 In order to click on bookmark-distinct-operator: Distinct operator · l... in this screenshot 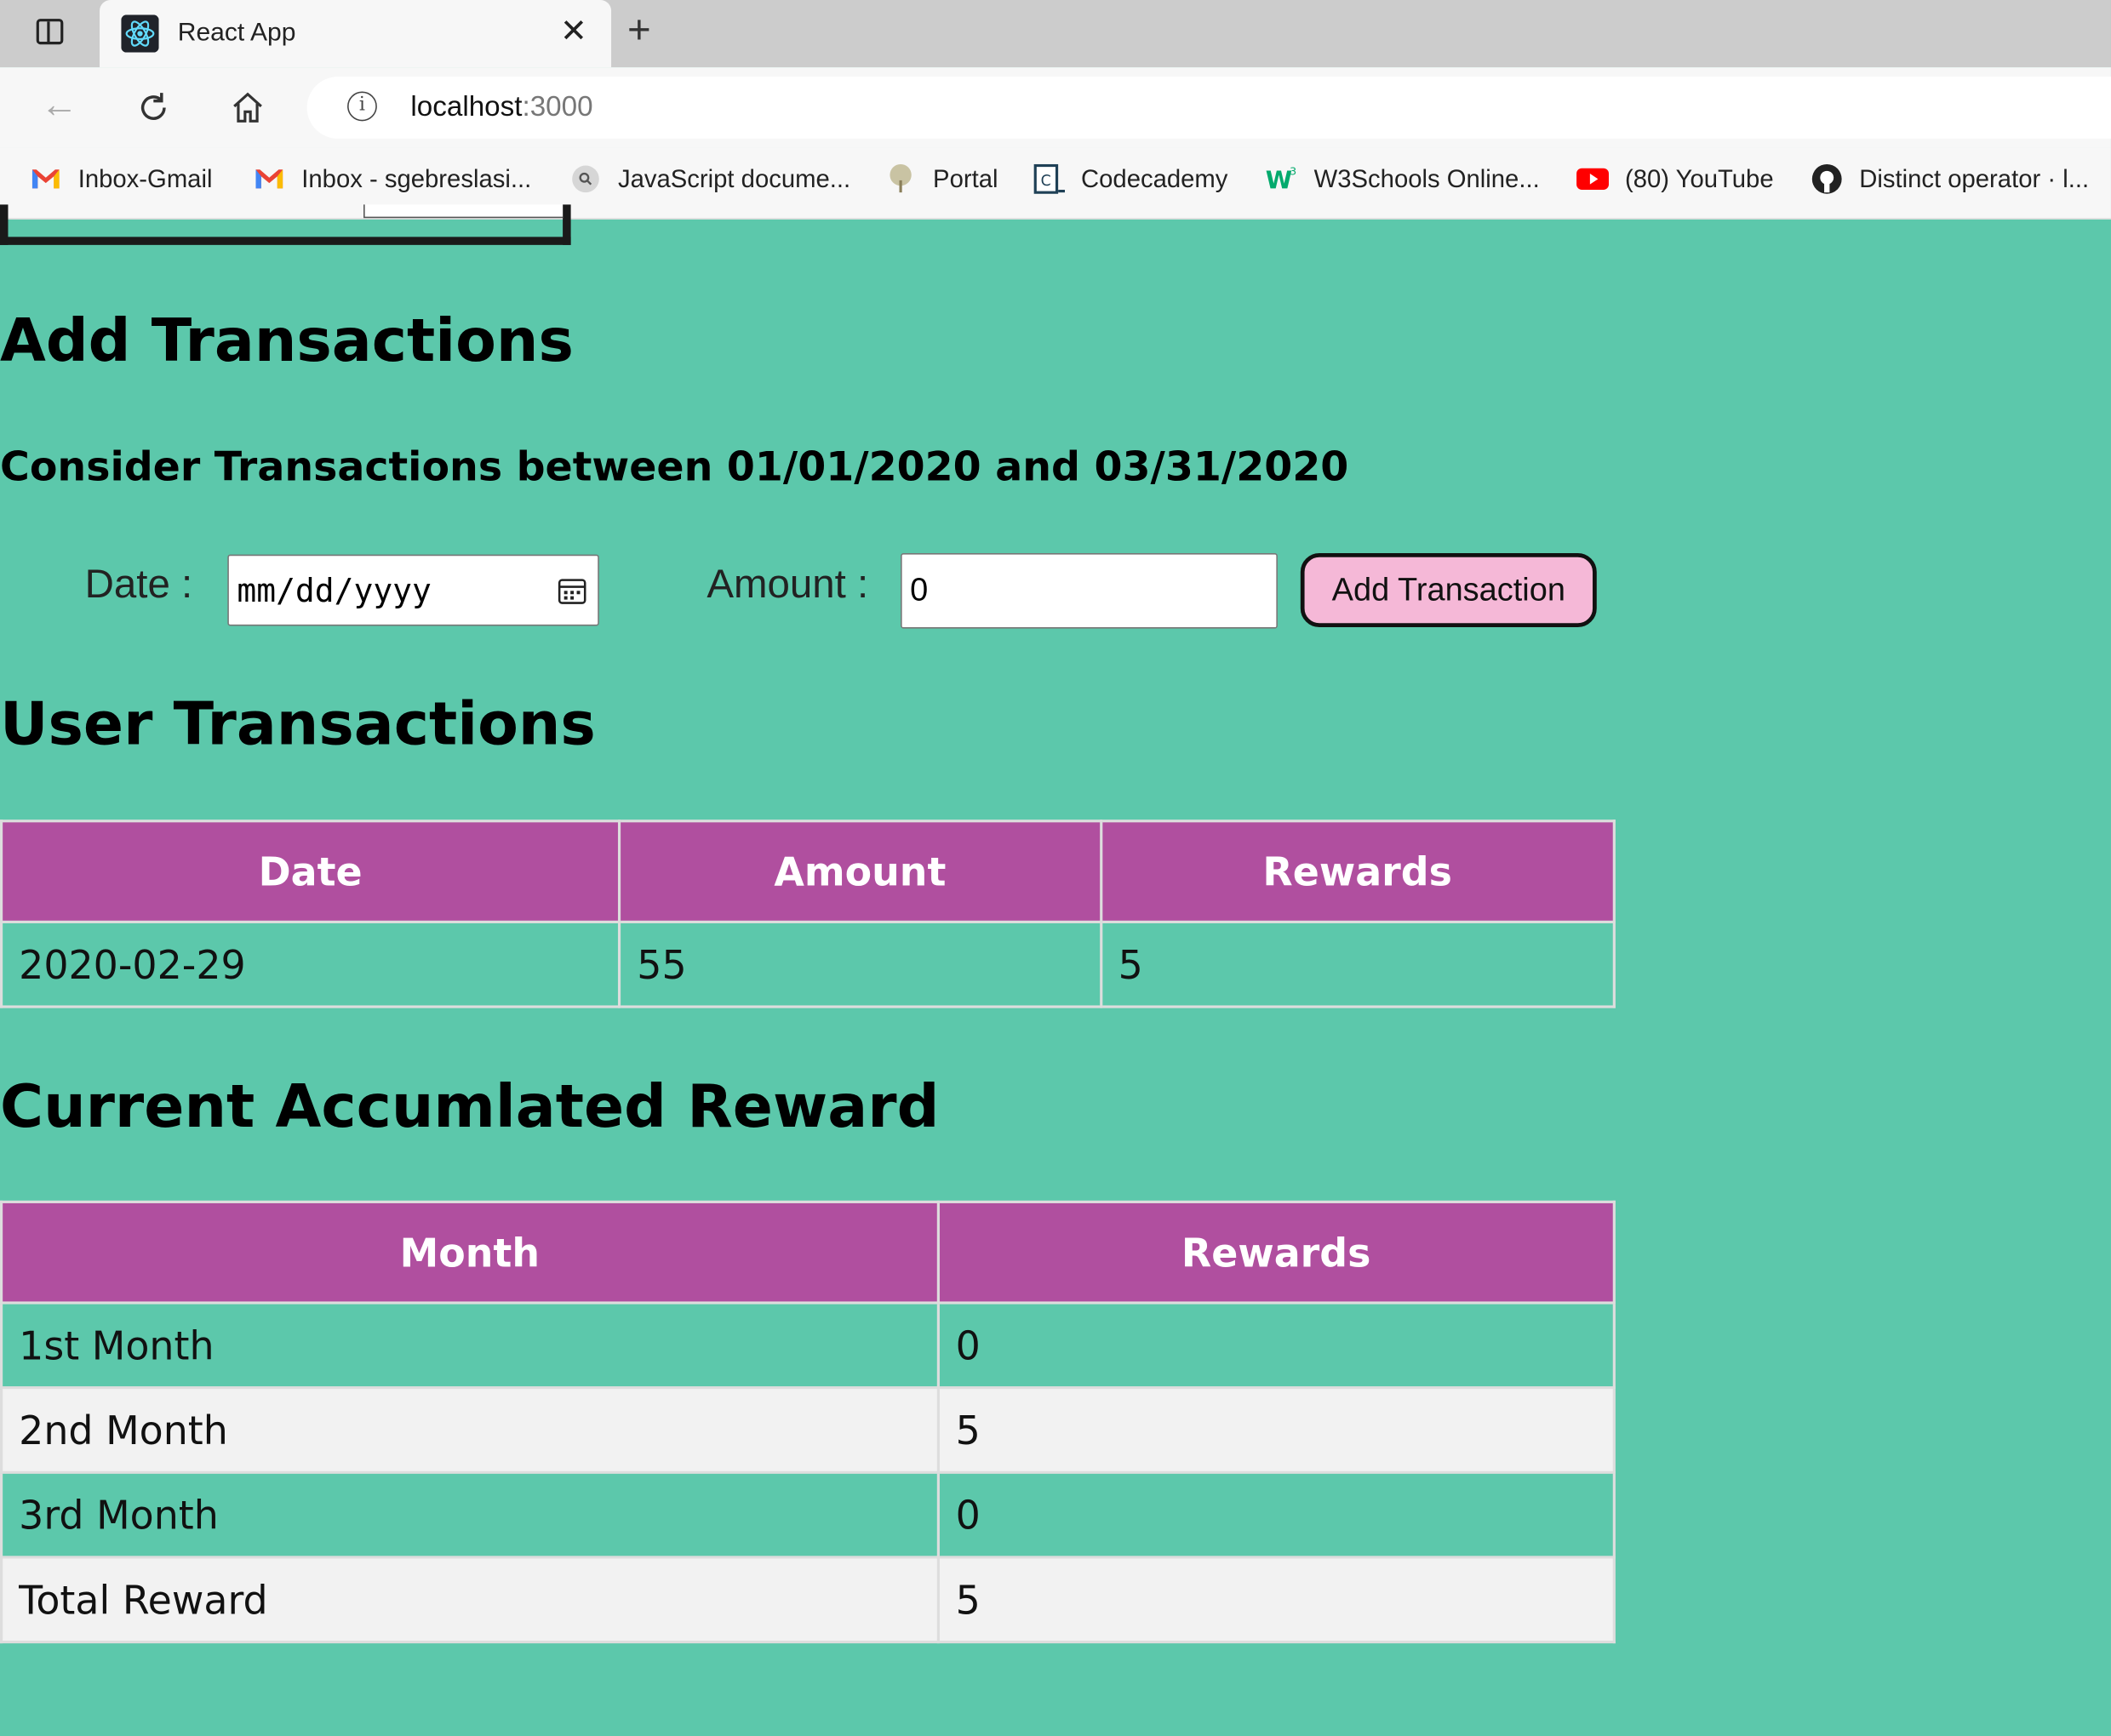, I will do `click(1950, 179)`.